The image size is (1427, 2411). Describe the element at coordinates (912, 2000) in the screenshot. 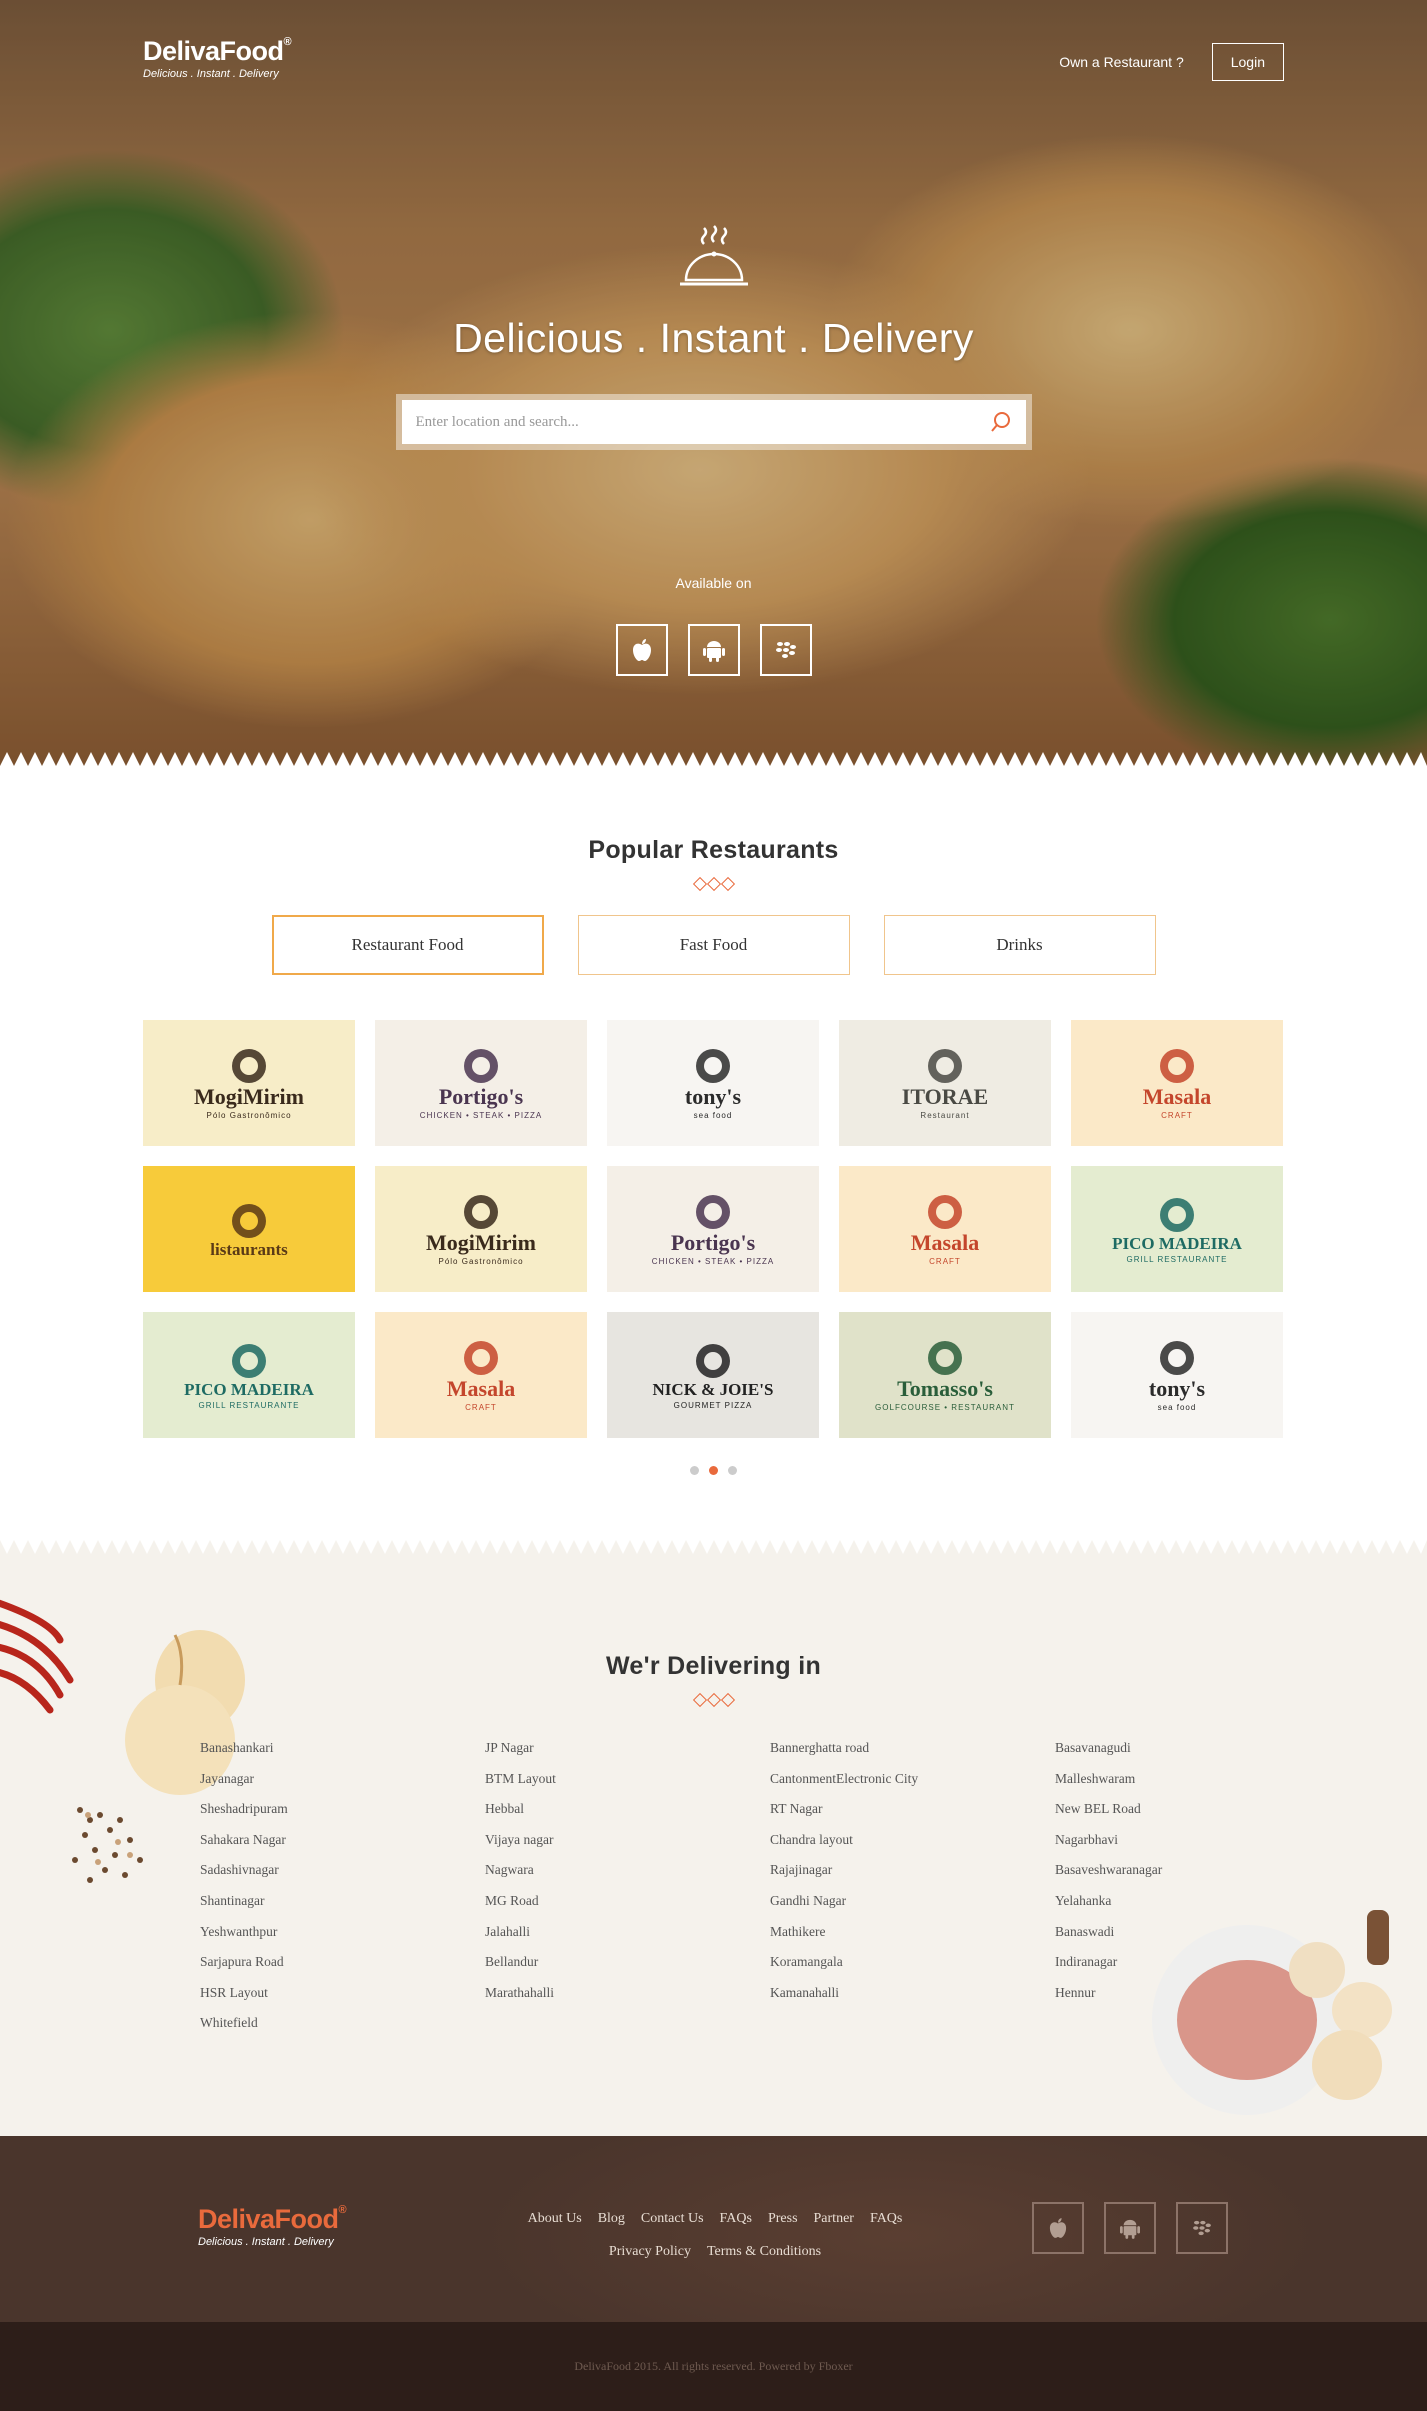

I see `location-link: Kamanahalli` at that location.